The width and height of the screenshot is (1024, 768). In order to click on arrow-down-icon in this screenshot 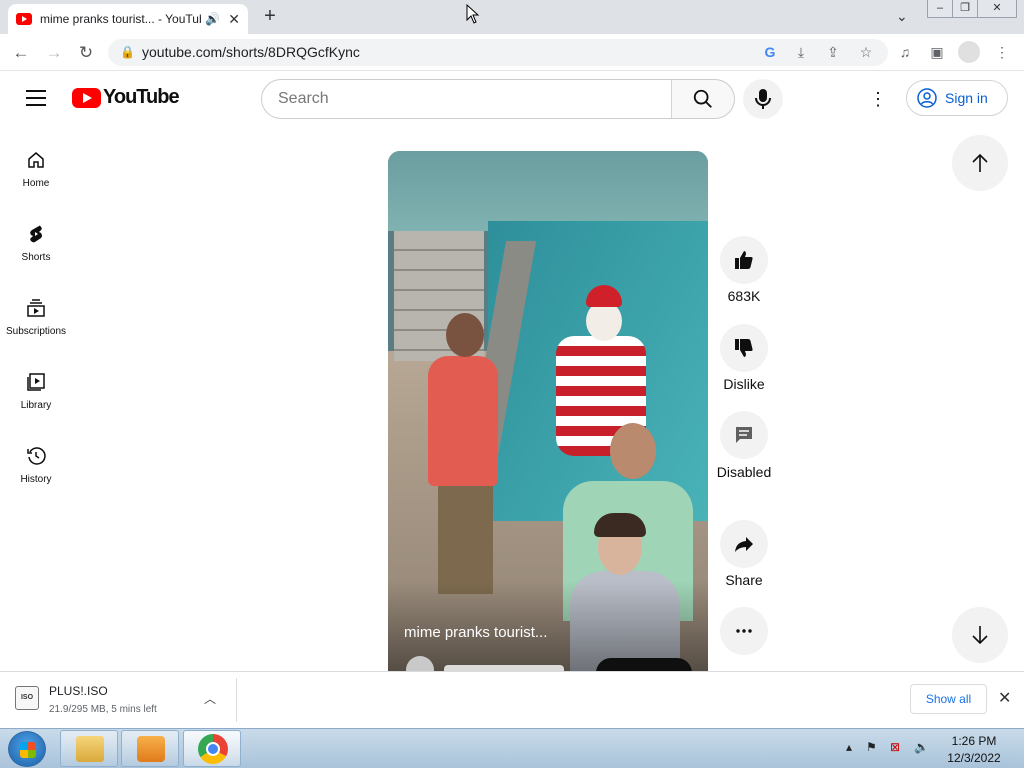, I will do `click(980, 635)`.